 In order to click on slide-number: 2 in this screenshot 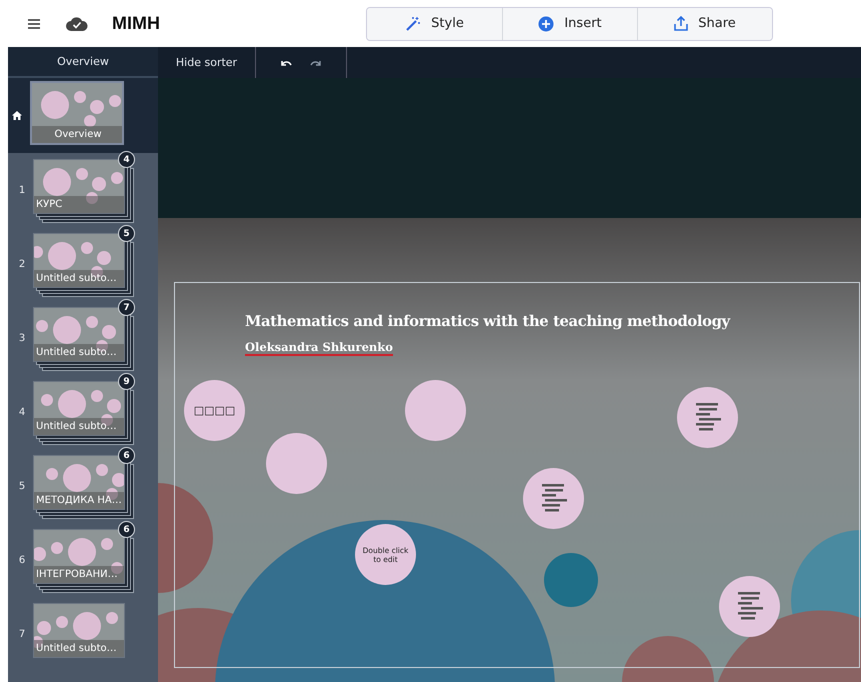, I will do `click(22, 264)`.